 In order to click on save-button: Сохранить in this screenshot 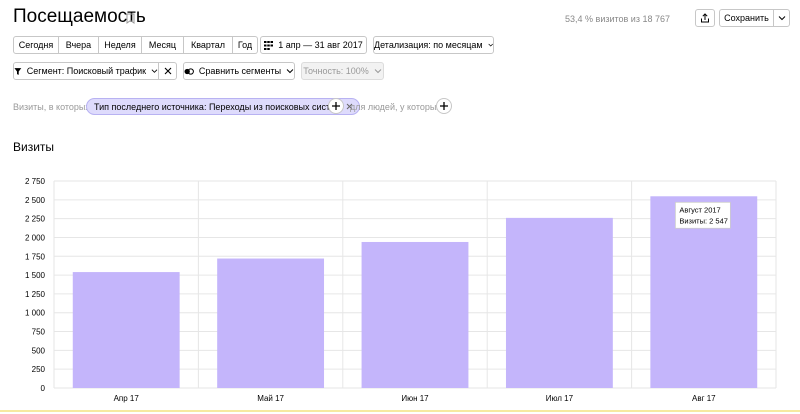, I will do `click(746, 18)`.